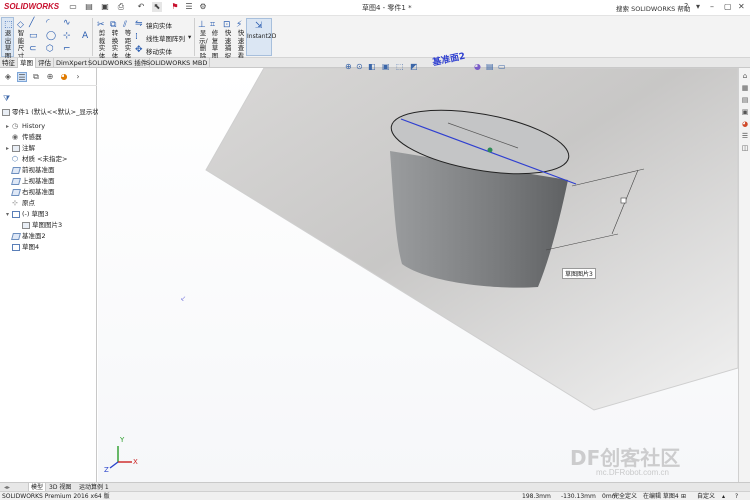 Image resolution: width=750 pixels, height=500 pixels. I want to click on display-delete-relations-button: ⊥ 显示/删除, so click(202, 38).